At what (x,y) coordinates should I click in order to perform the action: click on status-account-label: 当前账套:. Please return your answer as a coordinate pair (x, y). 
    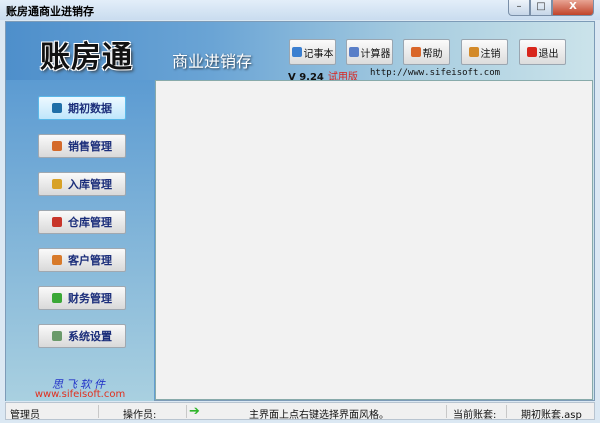
    Looking at the image, I should click on (475, 415).